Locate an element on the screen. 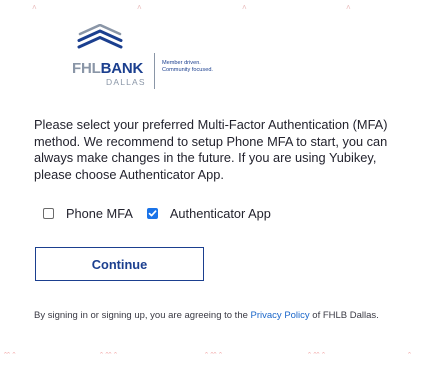 This screenshot has height=365, width=428. authenticator-app-option: Authenticator App is located at coordinates (208, 213).